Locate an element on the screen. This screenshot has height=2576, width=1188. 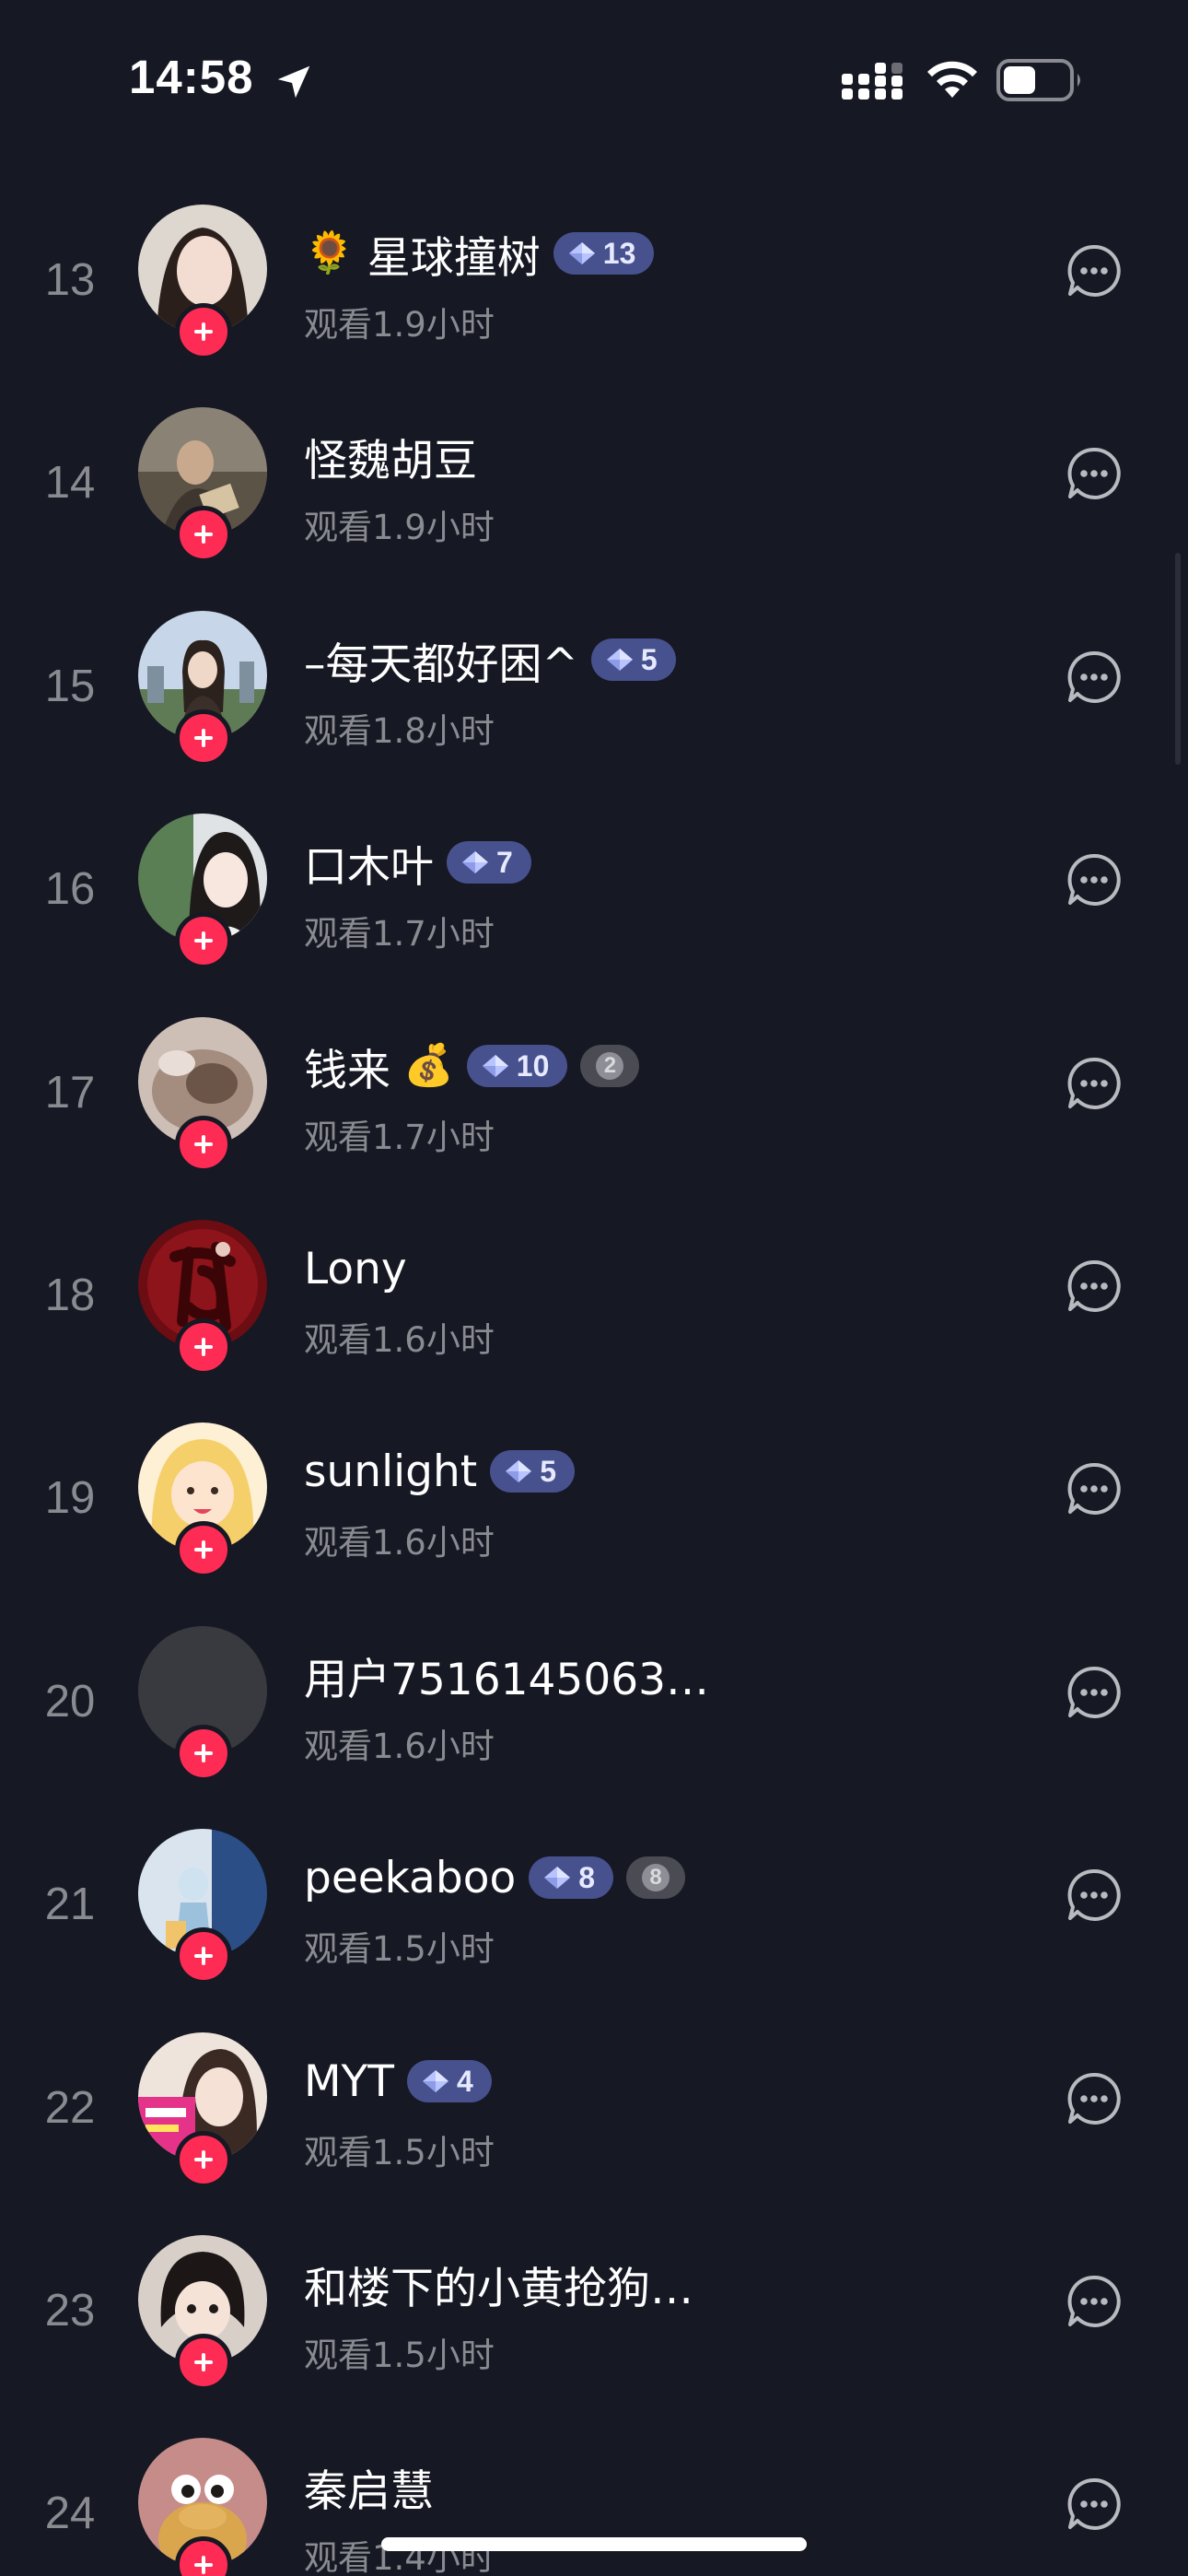
scrollbar is located at coordinates (1178, 659).